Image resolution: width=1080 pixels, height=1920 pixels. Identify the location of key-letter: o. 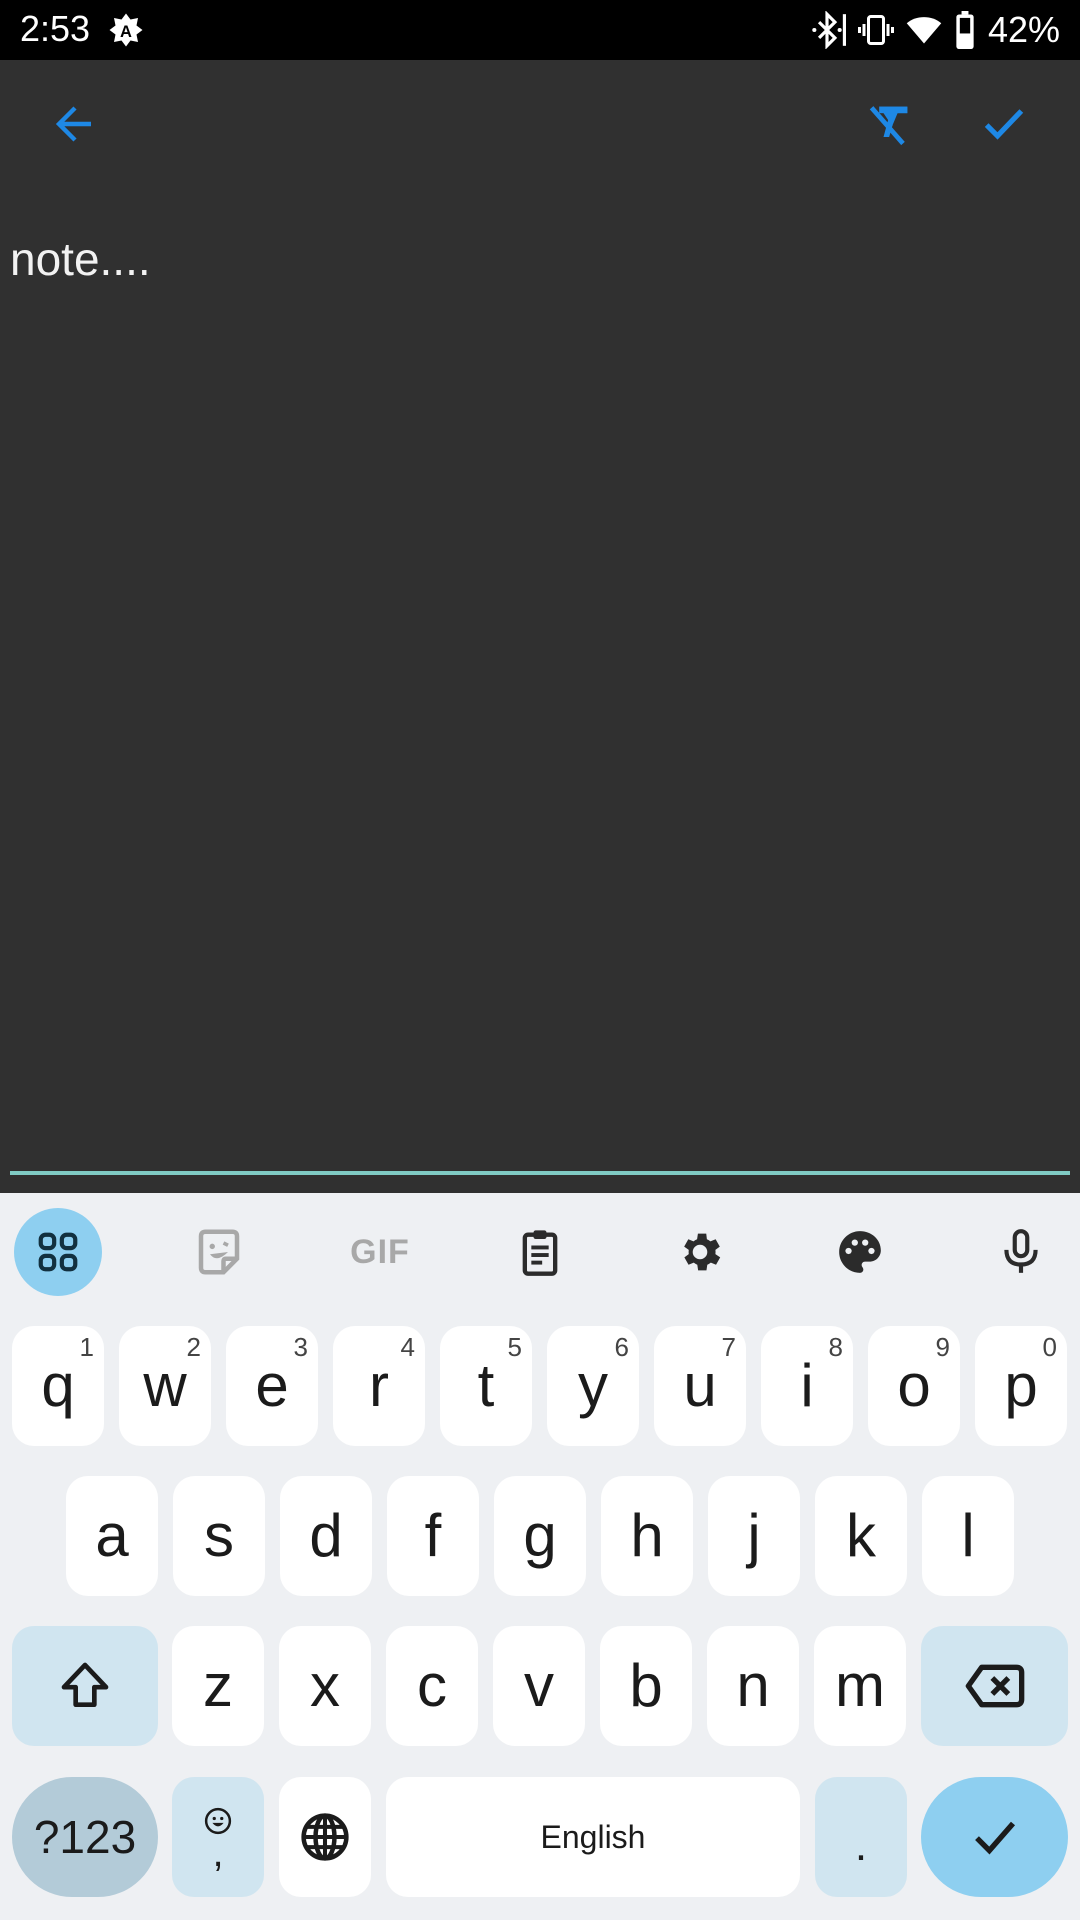
(914, 1385).